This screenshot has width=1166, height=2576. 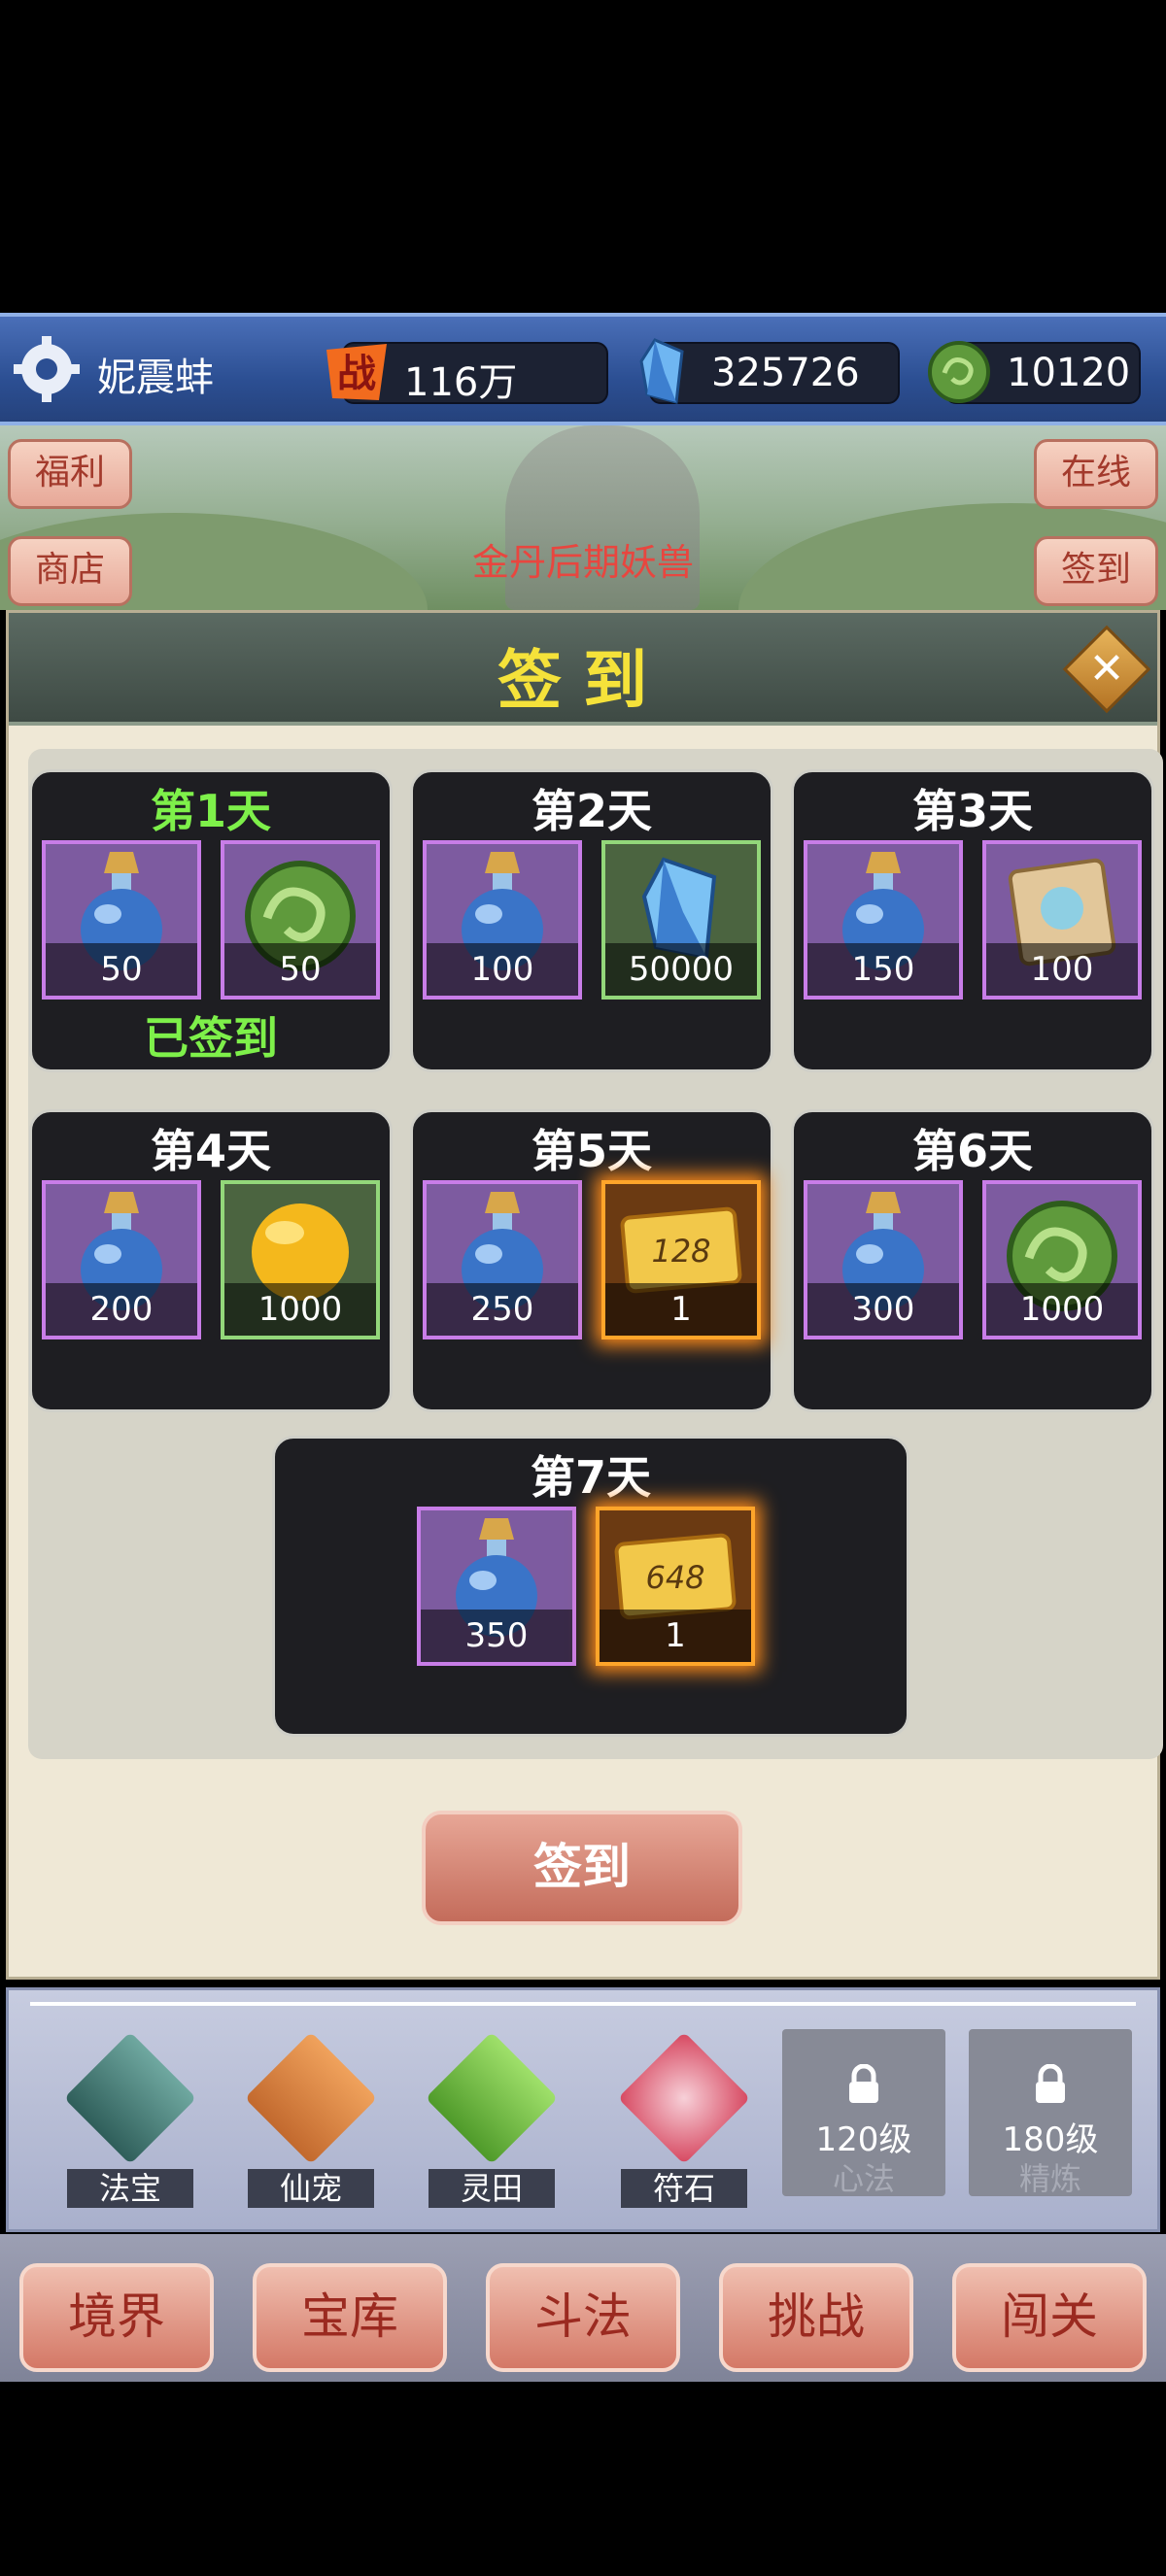 What do you see at coordinates (674, 1577) in the screenshot?
I see `ticket-value: 648` at bounding box center [674, 1577].